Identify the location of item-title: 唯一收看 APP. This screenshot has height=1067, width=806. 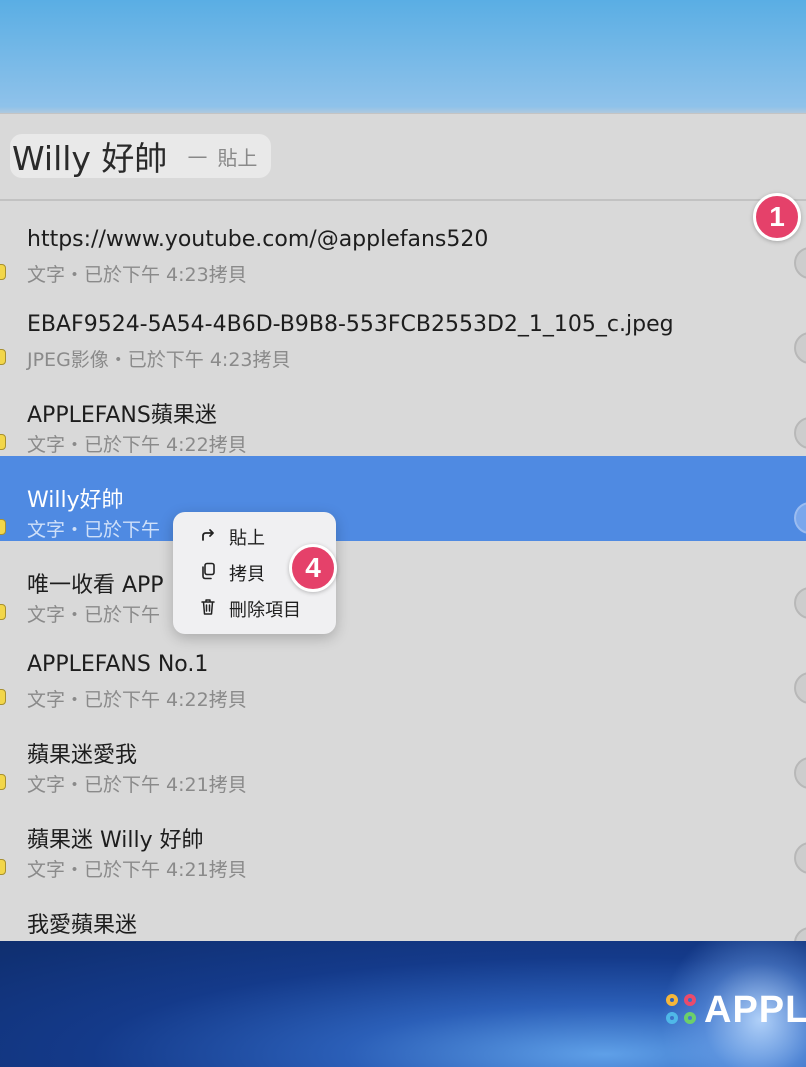
(95, 585).